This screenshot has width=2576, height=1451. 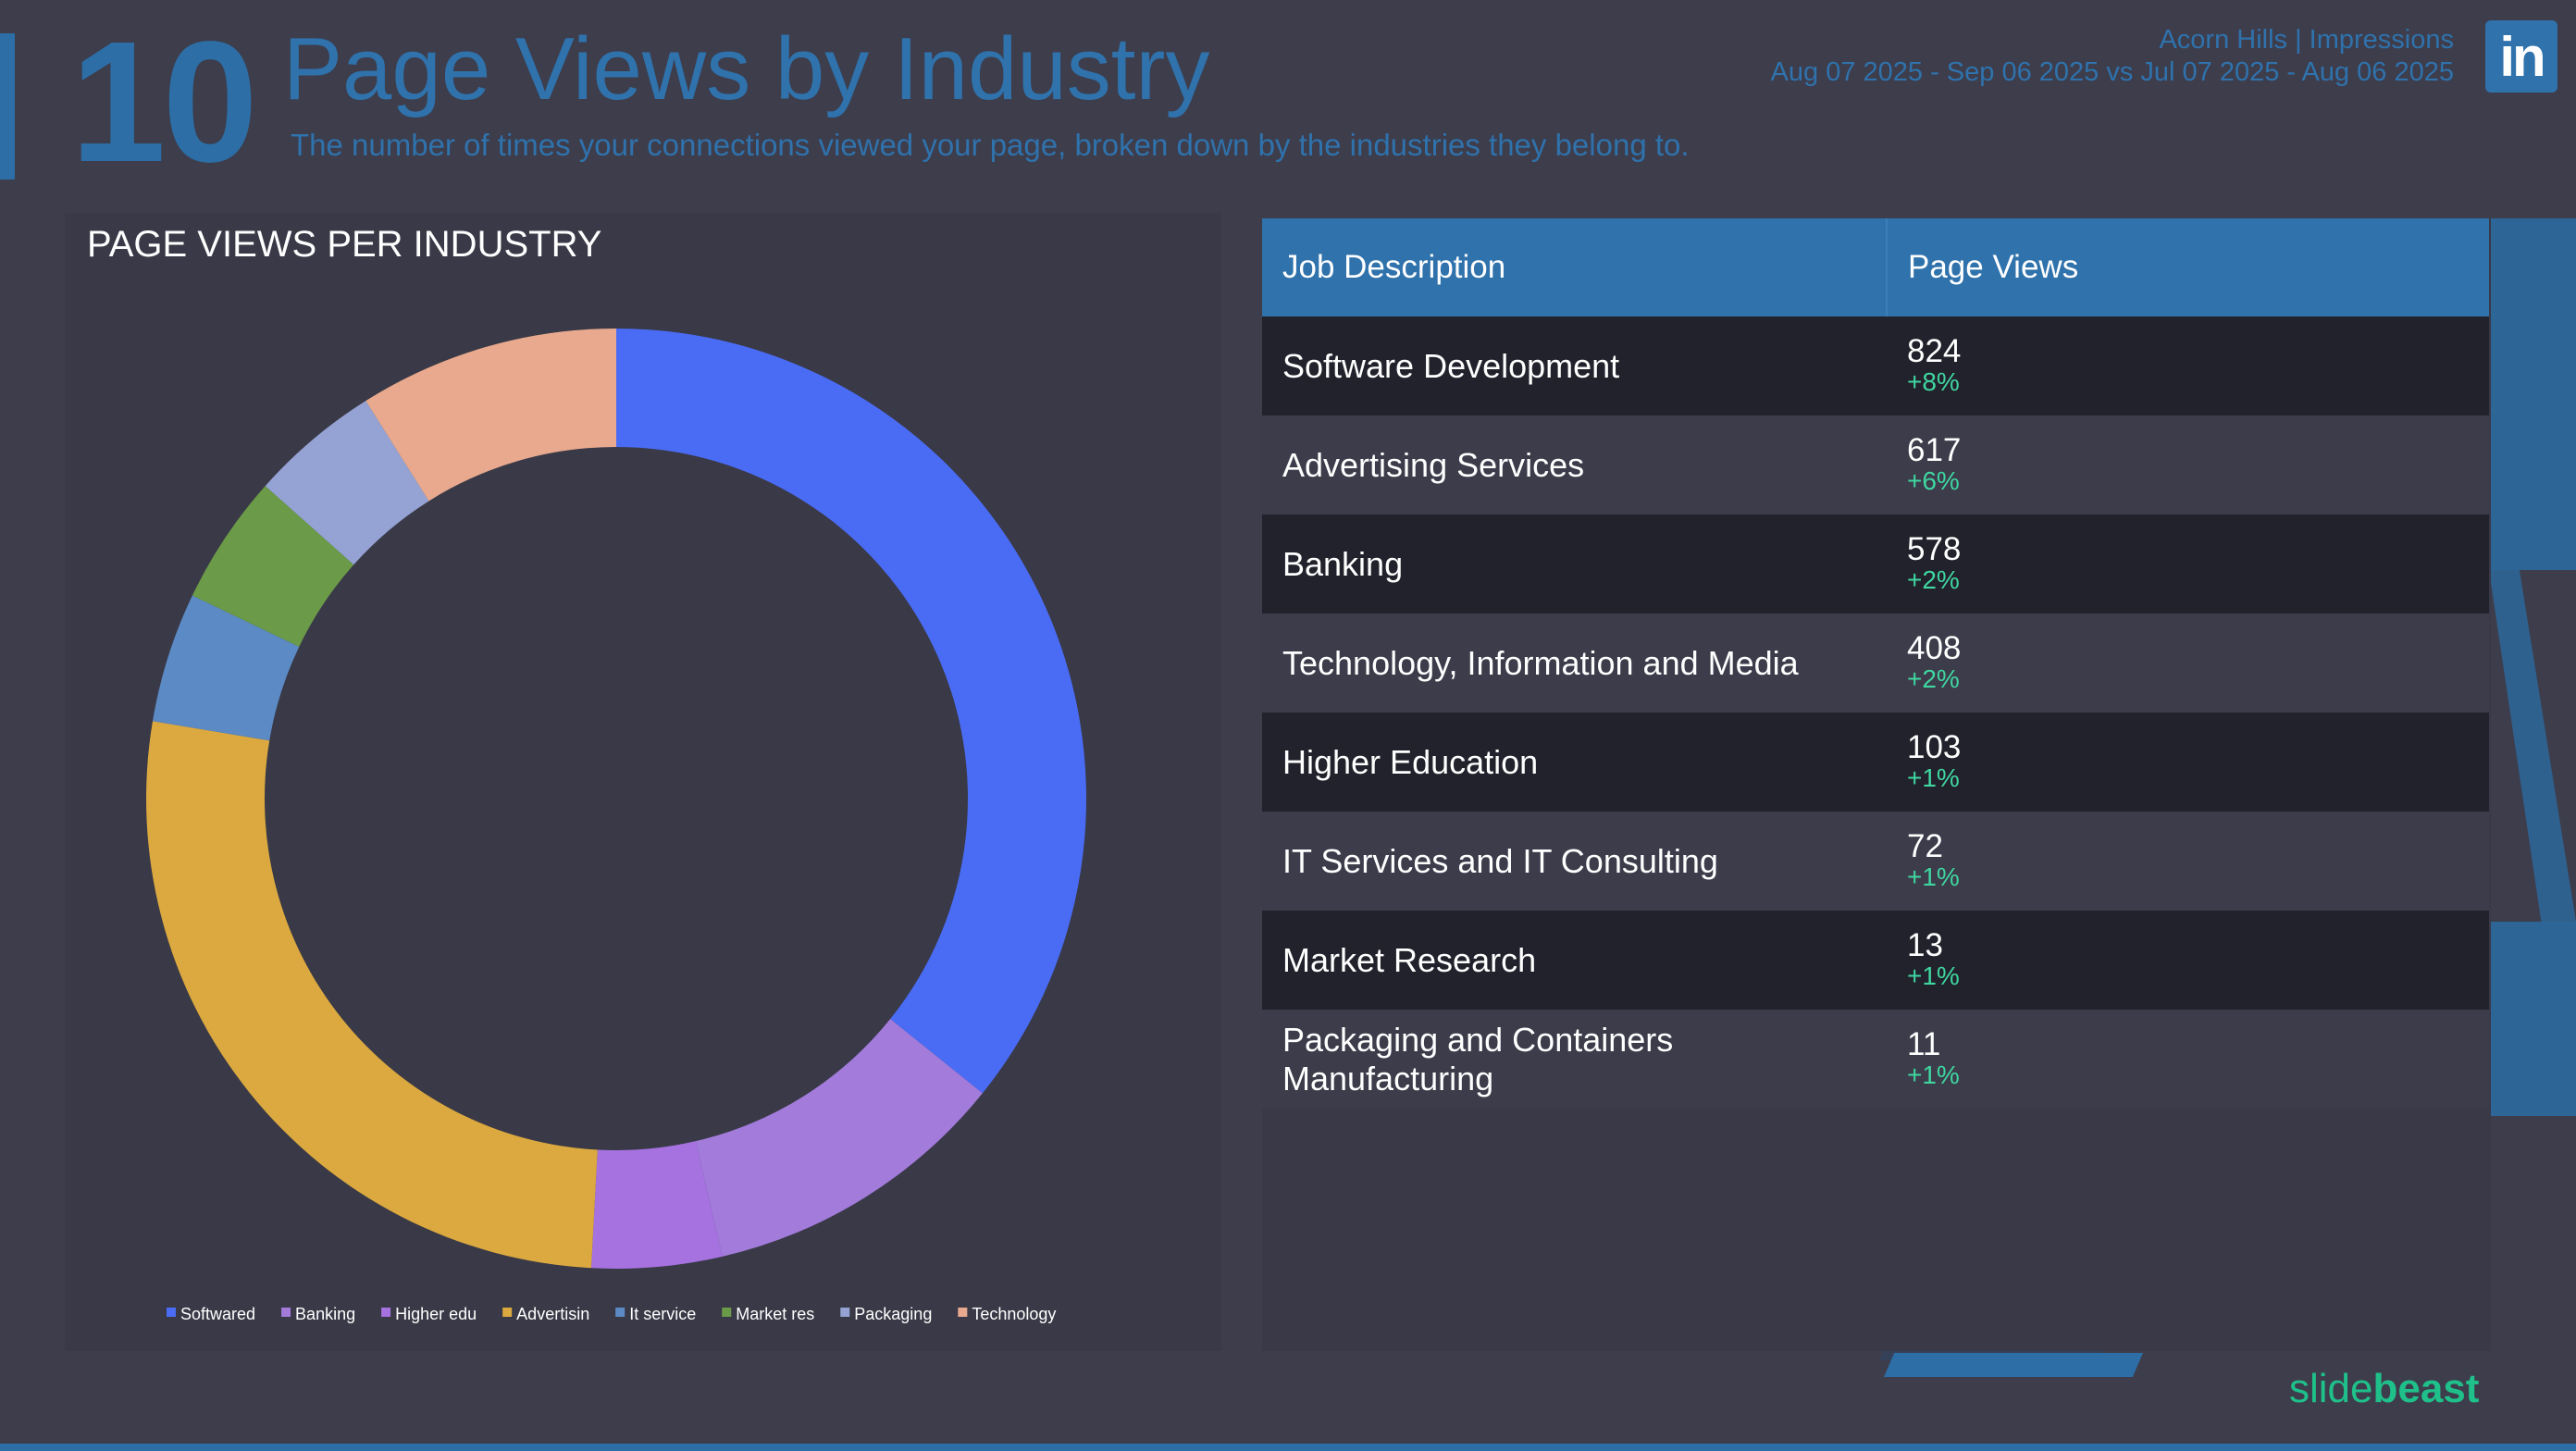 I want to click on legend-label: Banking, so click(x=325, y=1314).